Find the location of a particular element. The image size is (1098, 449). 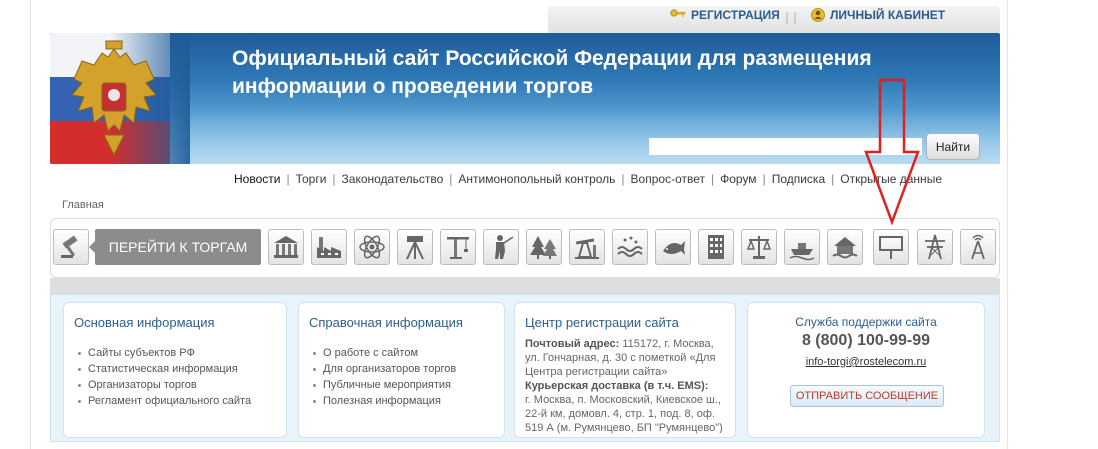

list-item: Организаторы торгов is located at coordinates (164, 385).